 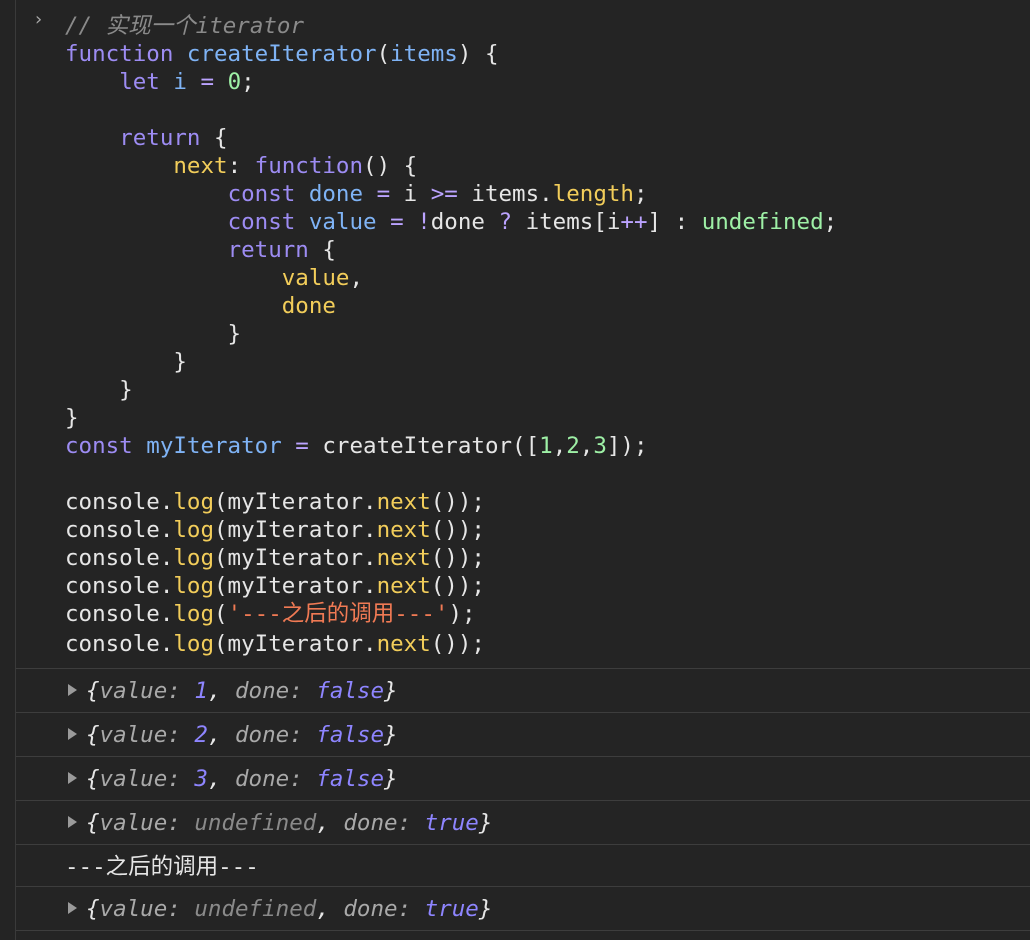 What do you see at coordinates (162, 867) in the screenshot?
I see `log-text: ---之后的调用---` at bounding box center [162, 867].